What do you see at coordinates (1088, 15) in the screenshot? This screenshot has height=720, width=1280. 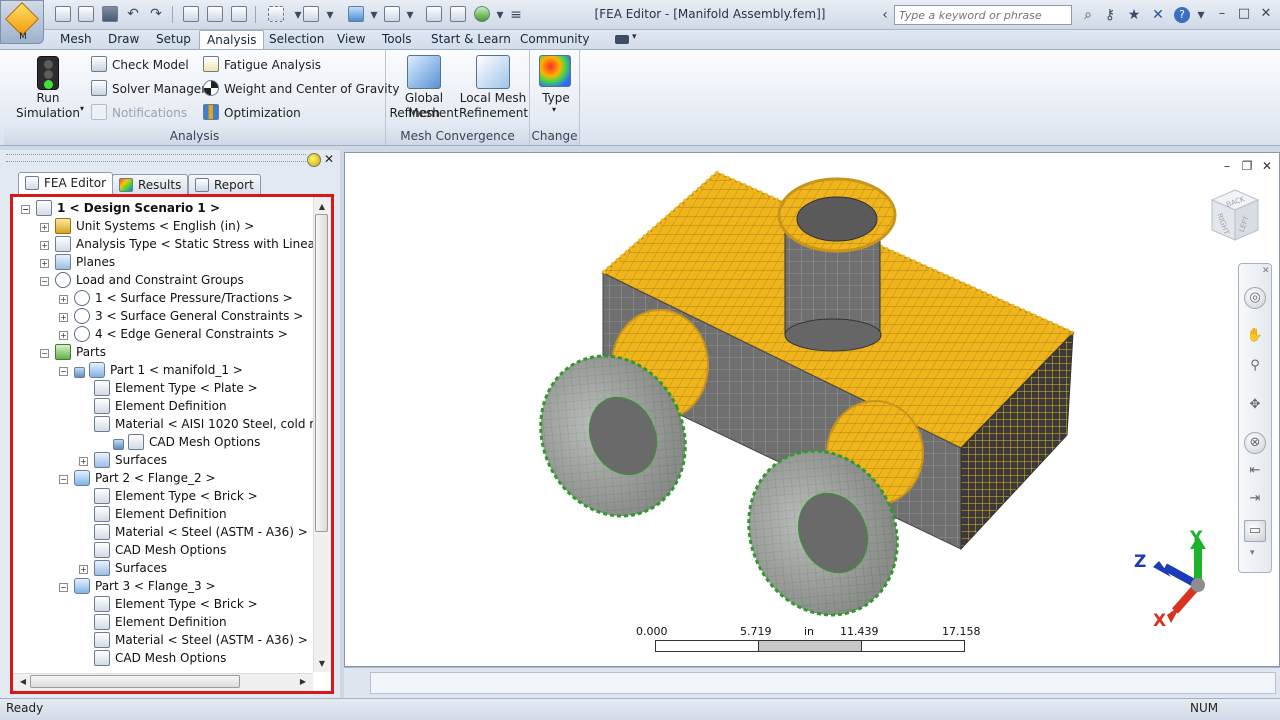 I see `binoculars-icon: ⌕` at bounding box center [1088, 15].